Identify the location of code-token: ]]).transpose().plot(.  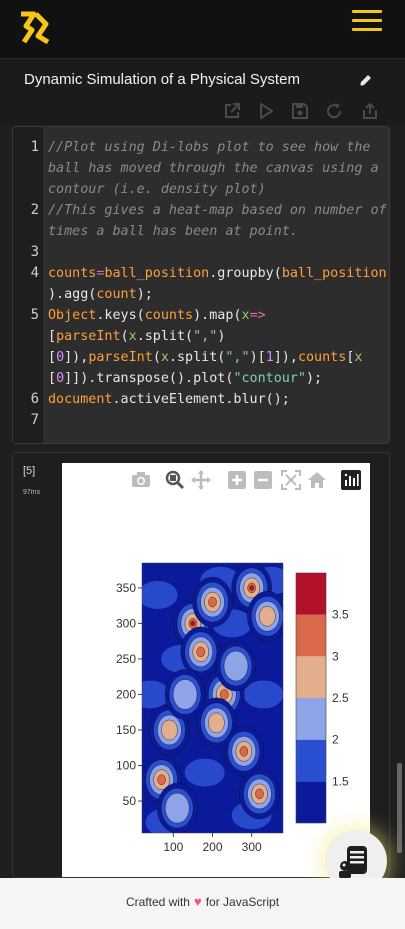
(149, 378).